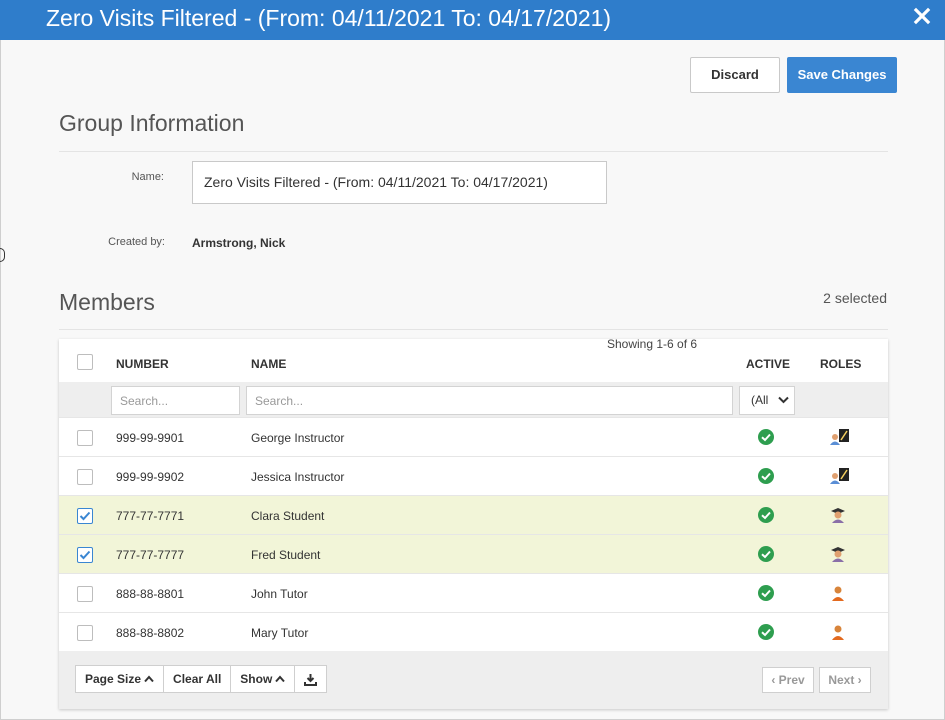 This screenshot has height=720, width=945. What do you see at coordinates (735, 75) in the screenshot?
I see `discard-button: Discard` at bounding box center [735, 75].